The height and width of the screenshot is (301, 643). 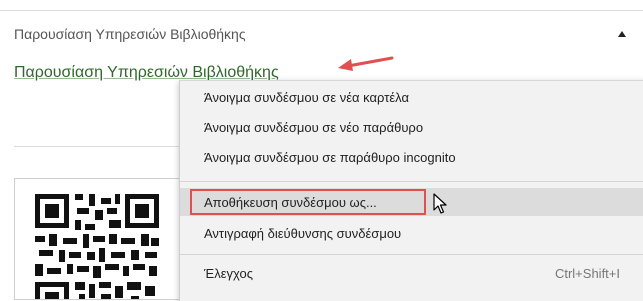 I want to click on menu-item-open-new-window: Άνοιγμα συνδέσμου σε νέο παράθυρο, so click(x=411, y=127).